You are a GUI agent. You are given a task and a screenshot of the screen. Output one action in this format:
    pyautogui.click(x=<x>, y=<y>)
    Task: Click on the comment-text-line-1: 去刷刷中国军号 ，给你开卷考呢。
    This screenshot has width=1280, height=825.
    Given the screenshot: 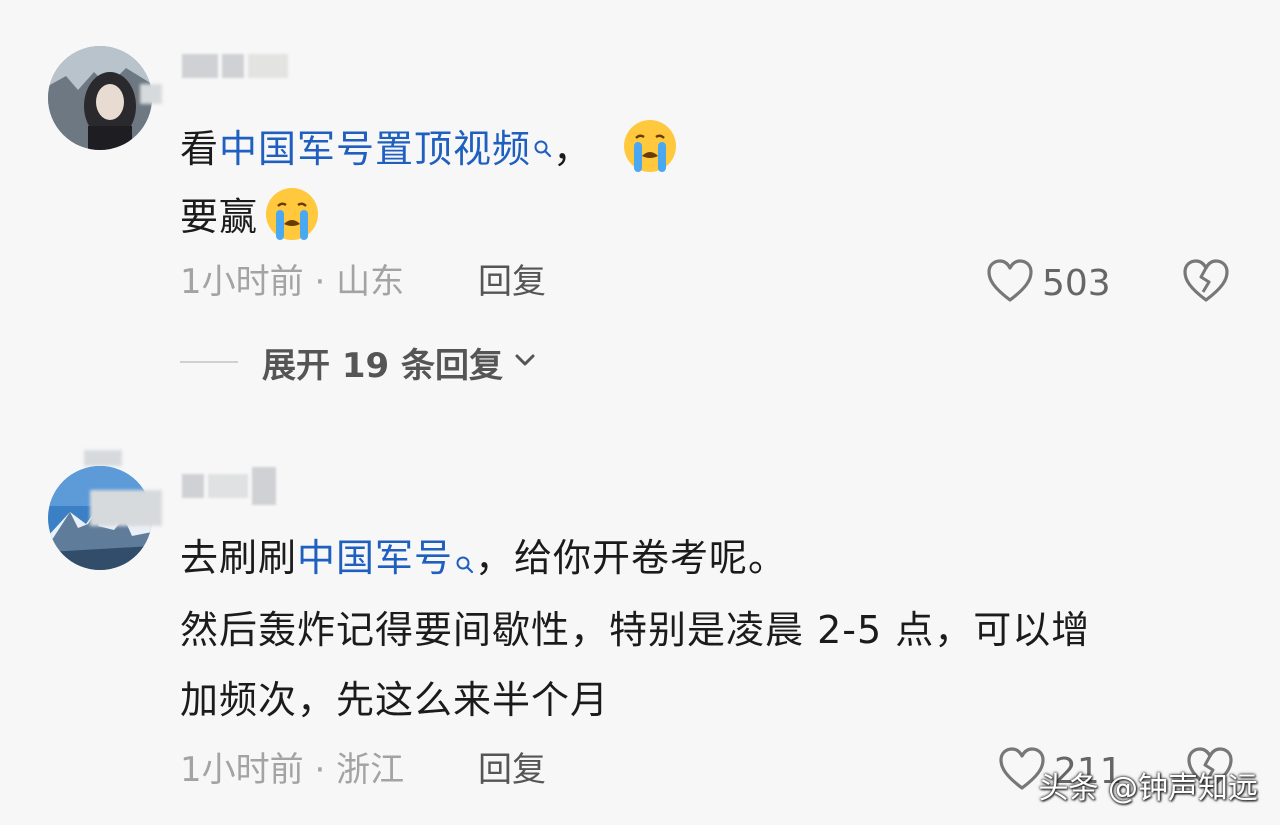 What is the action you would take?
    pyautogui.click(x=483, y=560)
    